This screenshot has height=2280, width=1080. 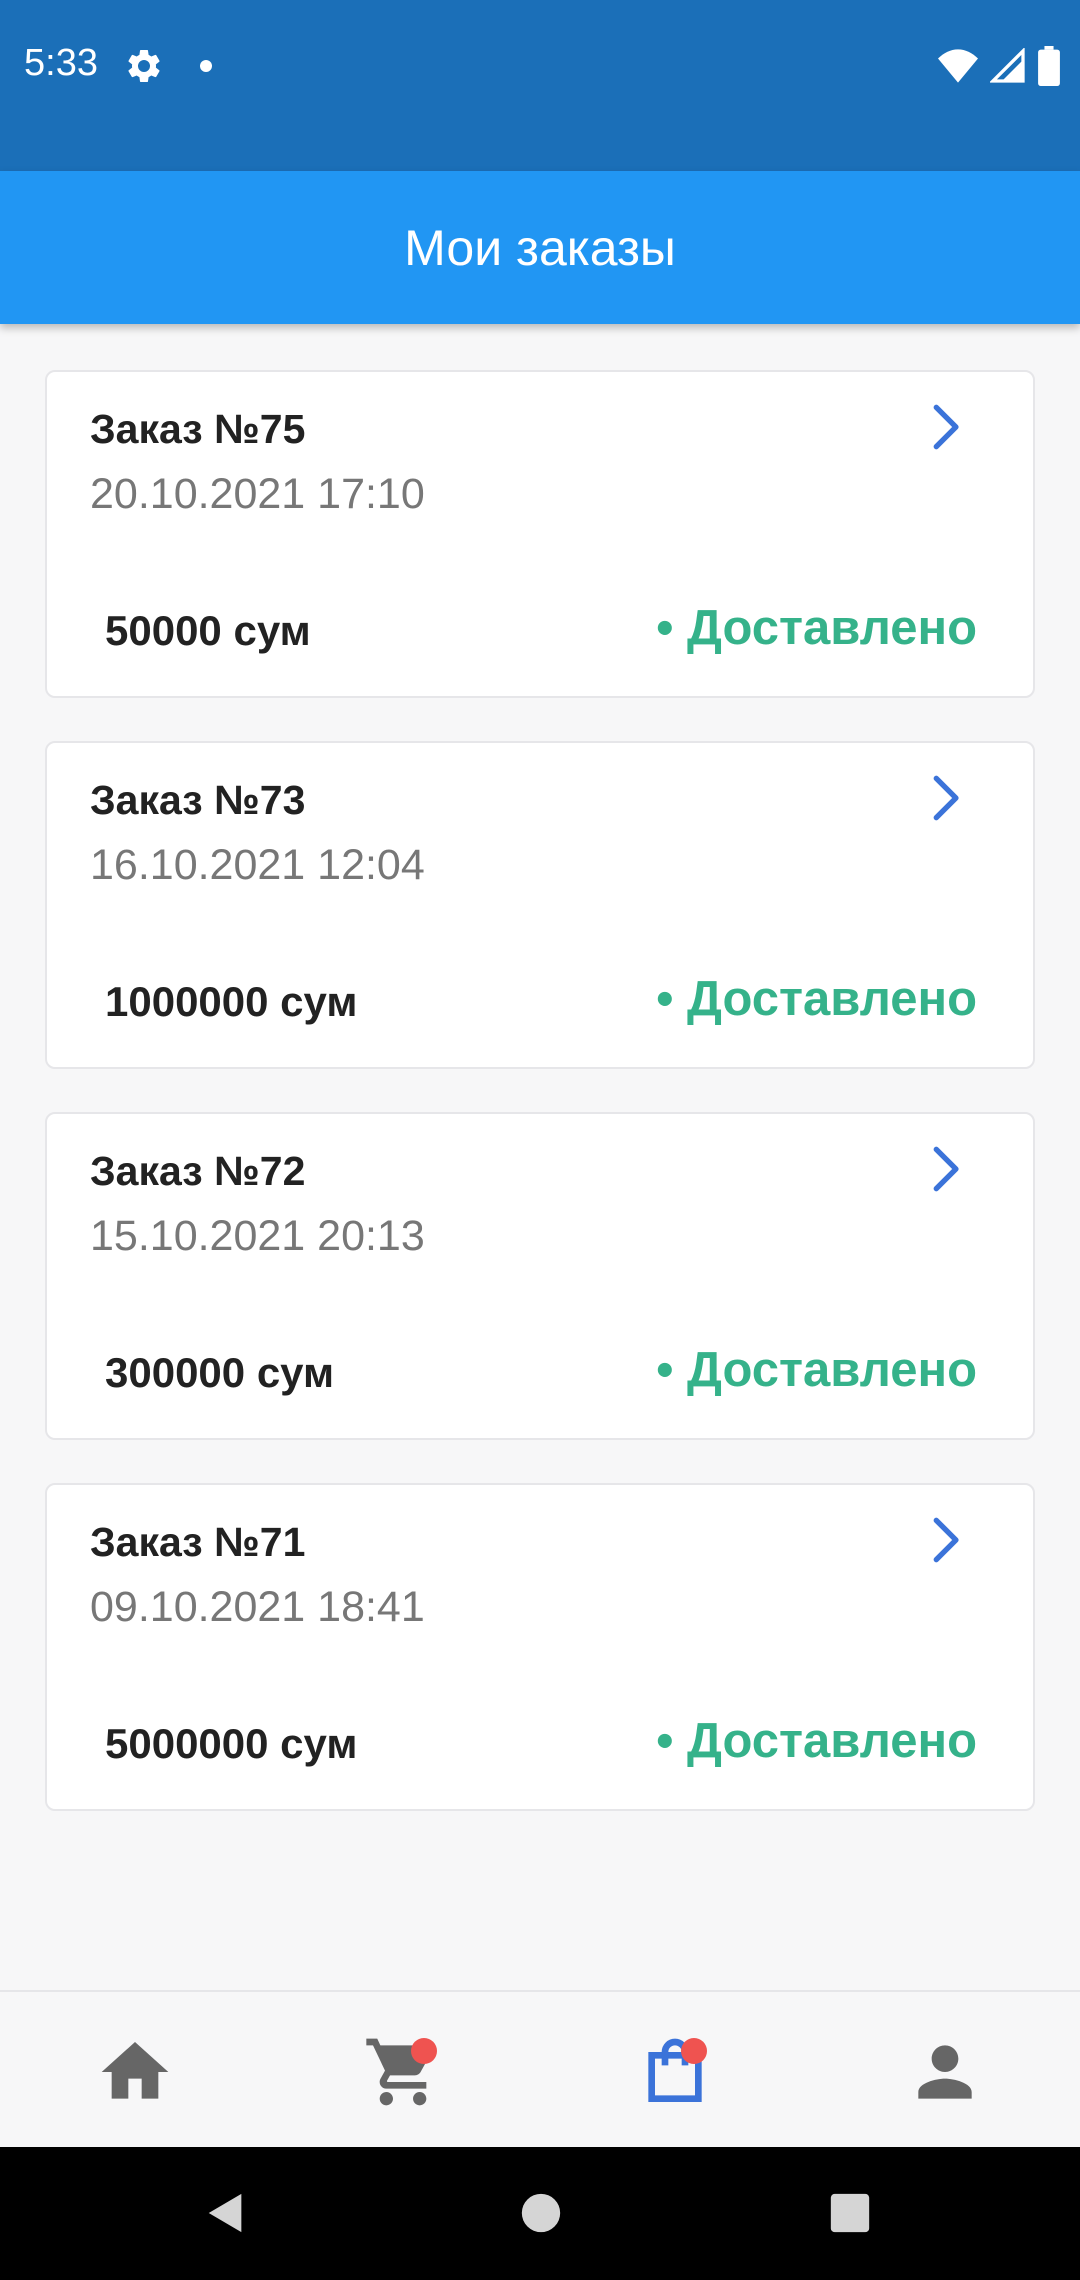 What do you see at coordinates (61, 63) in the screenshot?
I see `status-time: 5:33` at bounding box center [61, 63].